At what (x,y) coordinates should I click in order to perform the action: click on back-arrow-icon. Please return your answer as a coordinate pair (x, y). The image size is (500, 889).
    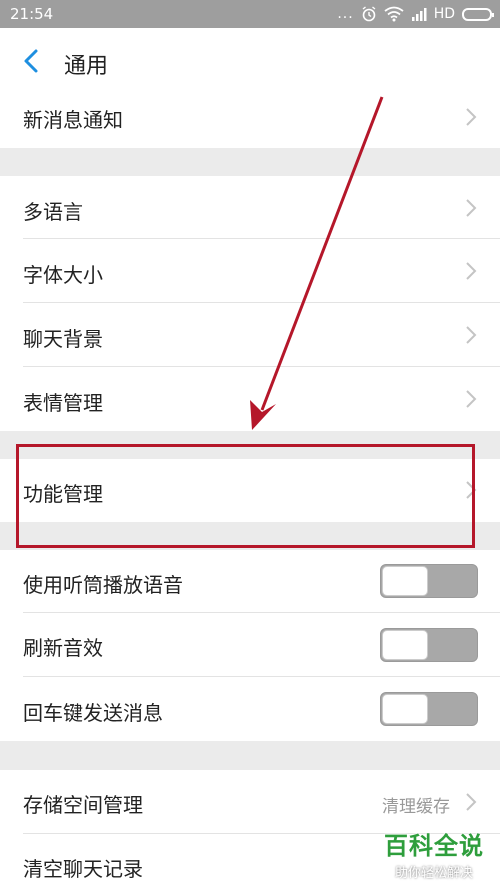
    Looking at the image, I should click on (32, 61).